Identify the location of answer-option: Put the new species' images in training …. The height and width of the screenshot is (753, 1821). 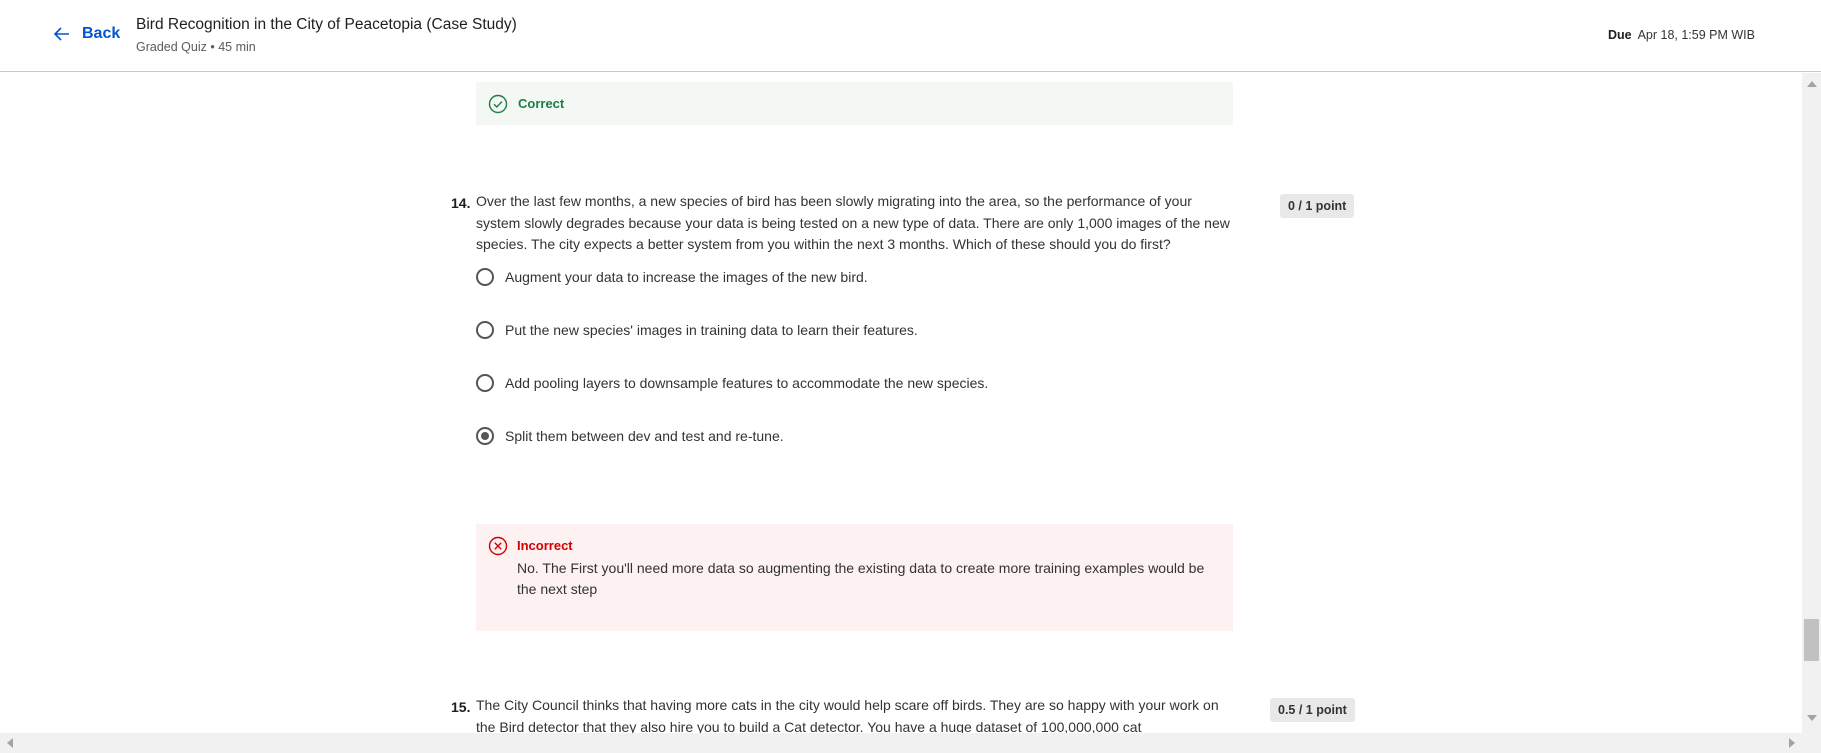
(697, 330).